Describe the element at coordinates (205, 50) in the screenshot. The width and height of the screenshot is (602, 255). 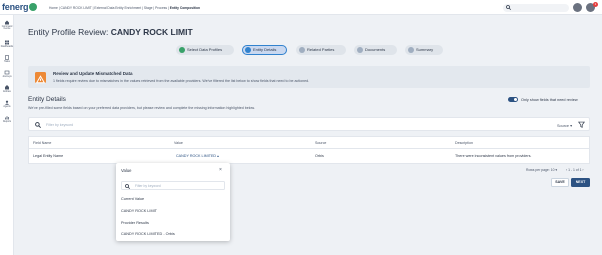
I see `step-select-data-profiles: Select Data Profiles` at that location.